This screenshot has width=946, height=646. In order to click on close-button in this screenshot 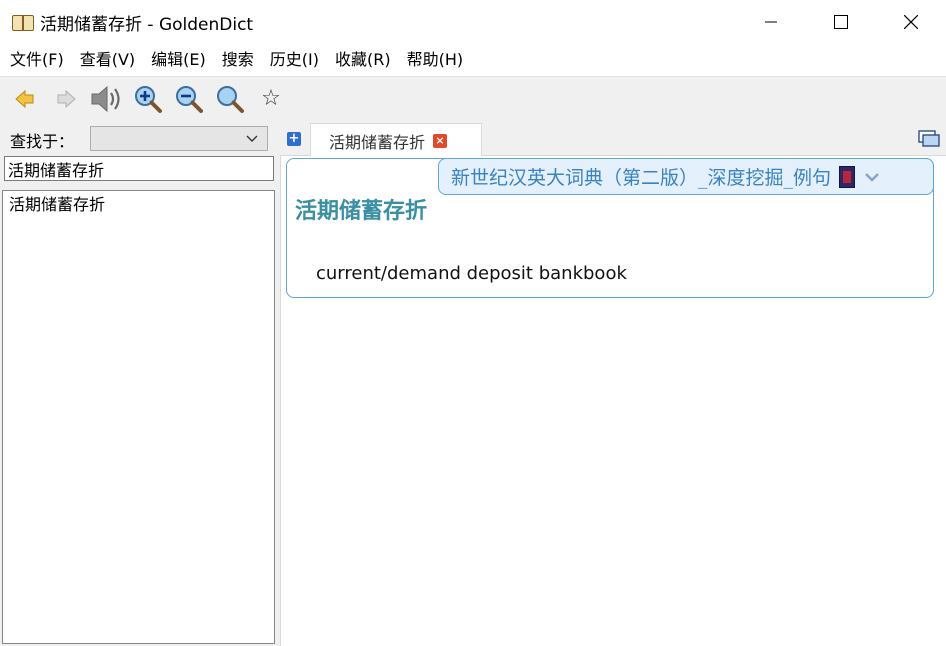, I will do `click(911, 22)`.